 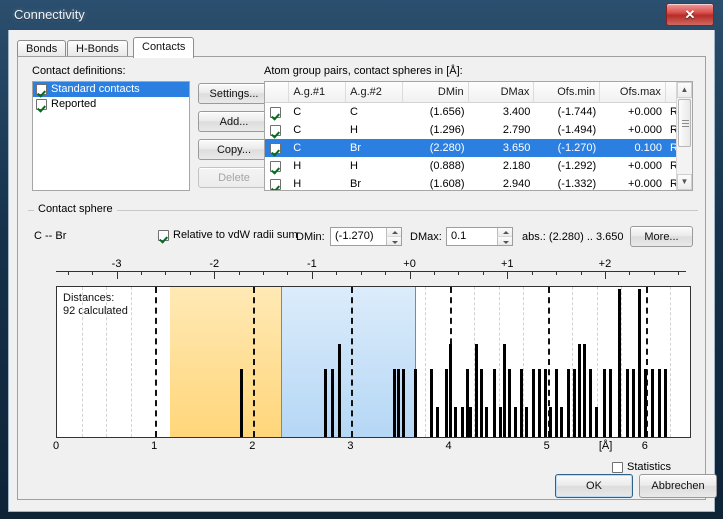 I want to click on contact-sphere-groupbox: Contact sphere, so click(x=363, y=211).